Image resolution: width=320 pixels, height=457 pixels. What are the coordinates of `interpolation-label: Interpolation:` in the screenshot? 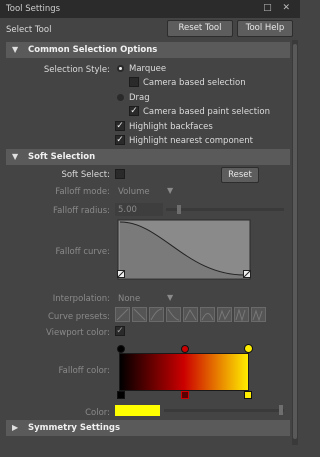 It's located at (81, 299).